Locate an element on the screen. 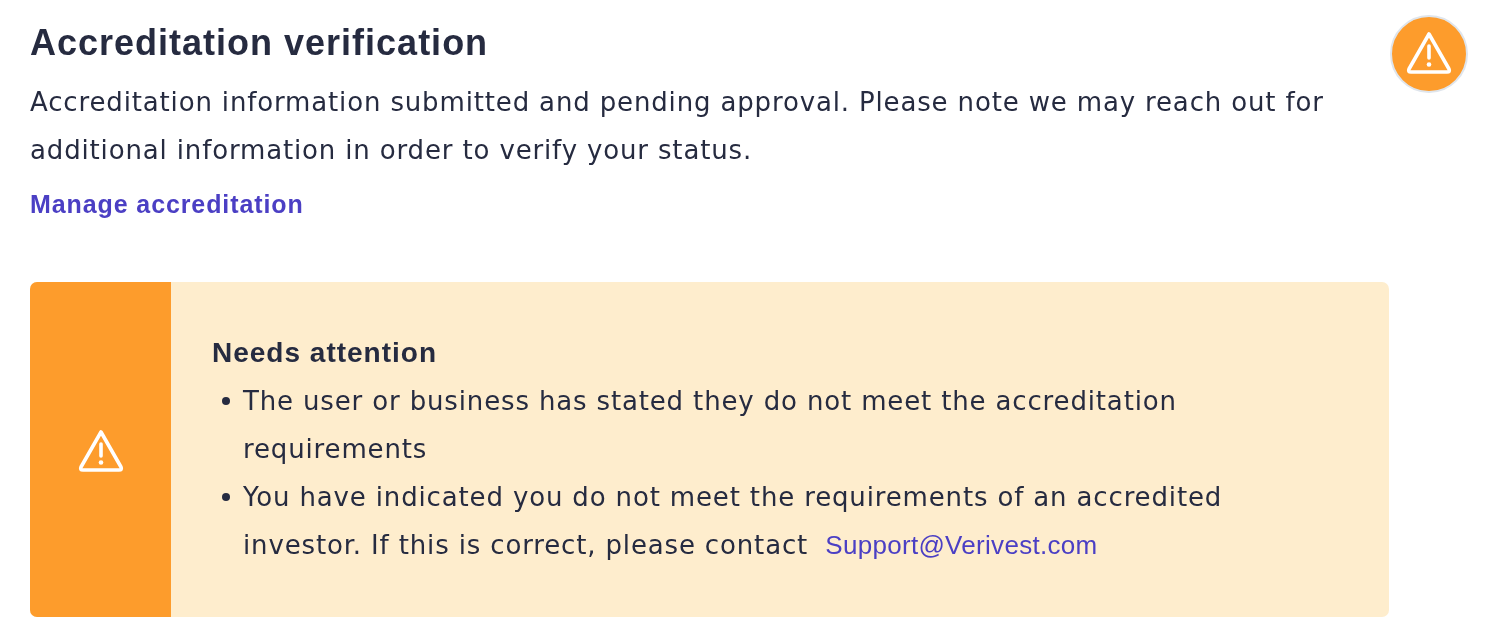 The height and width of the screenshot is (638, 1506). description-text: Accreditation information submitted and pending approval. Please note we may reach out for additional information in order to verify your status. is located at coordinates (677, 126).